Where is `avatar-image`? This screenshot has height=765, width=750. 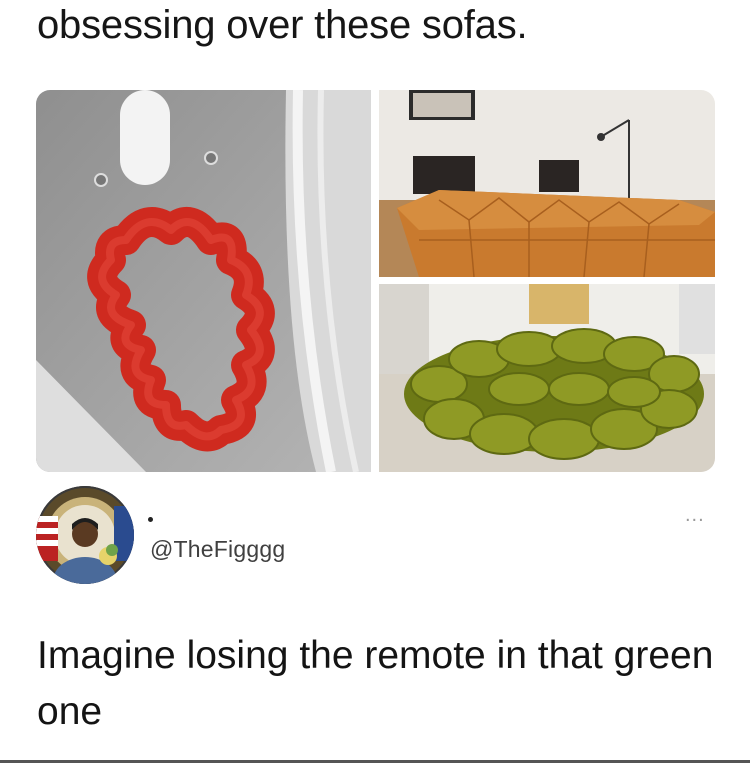
avatar-image is located at coordinates (85, 535).